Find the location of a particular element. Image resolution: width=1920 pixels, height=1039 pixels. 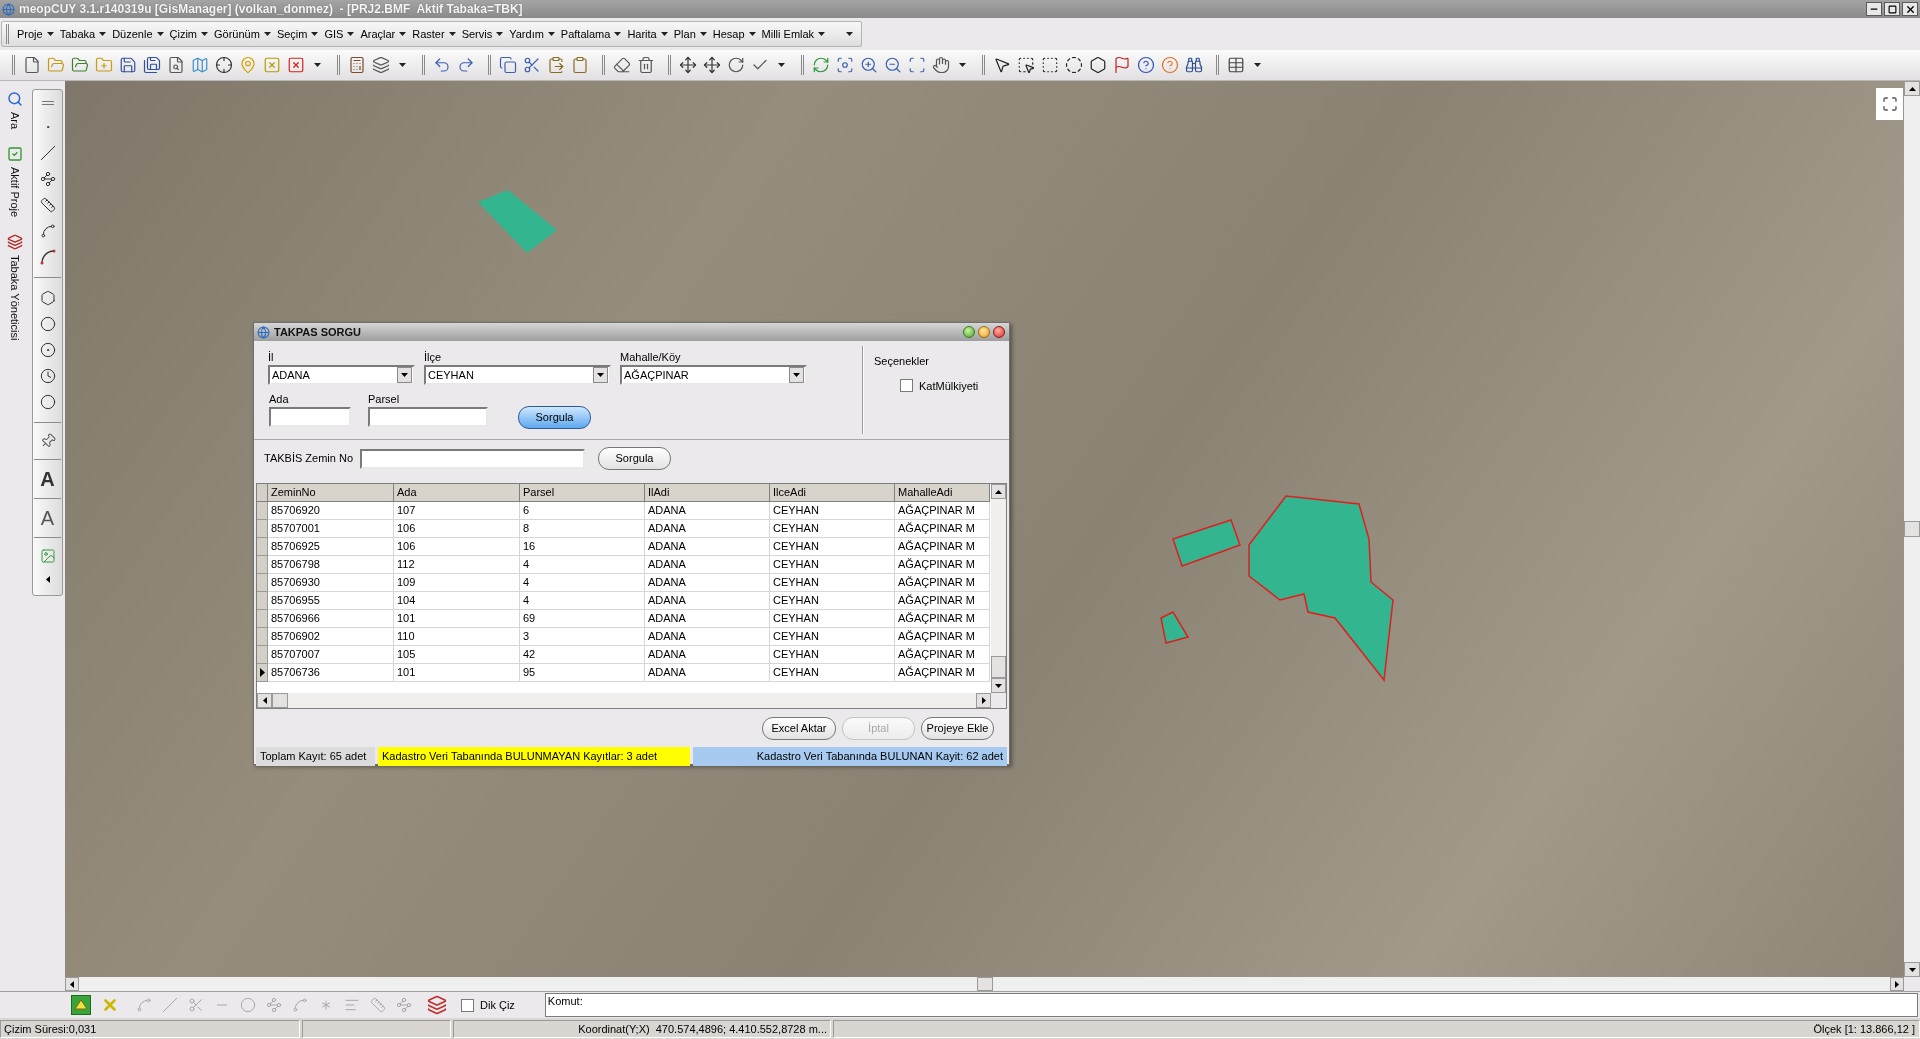

menu-item: Düzenle is located at coordinates (138, 34).